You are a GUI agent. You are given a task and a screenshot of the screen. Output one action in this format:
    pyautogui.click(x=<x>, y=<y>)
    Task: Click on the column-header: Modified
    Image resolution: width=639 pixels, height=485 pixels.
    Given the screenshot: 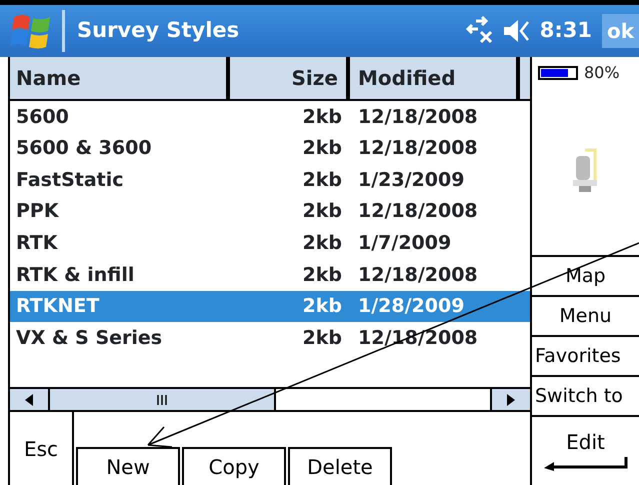 What is the action you would take?
    pyautogui.click(x=435, y=78)
    